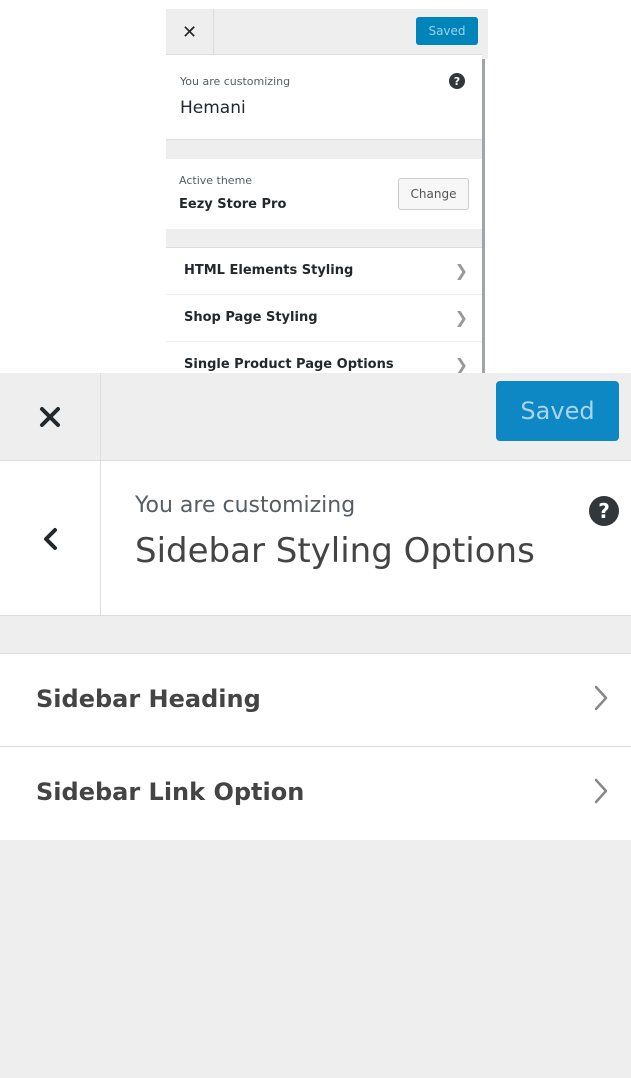 The image size is (631, 1078). What do you see at coordinates (148, 699) in the screenshot?
I see `control-item-label: Sidebar Heading` at bounding box center [148, 699].